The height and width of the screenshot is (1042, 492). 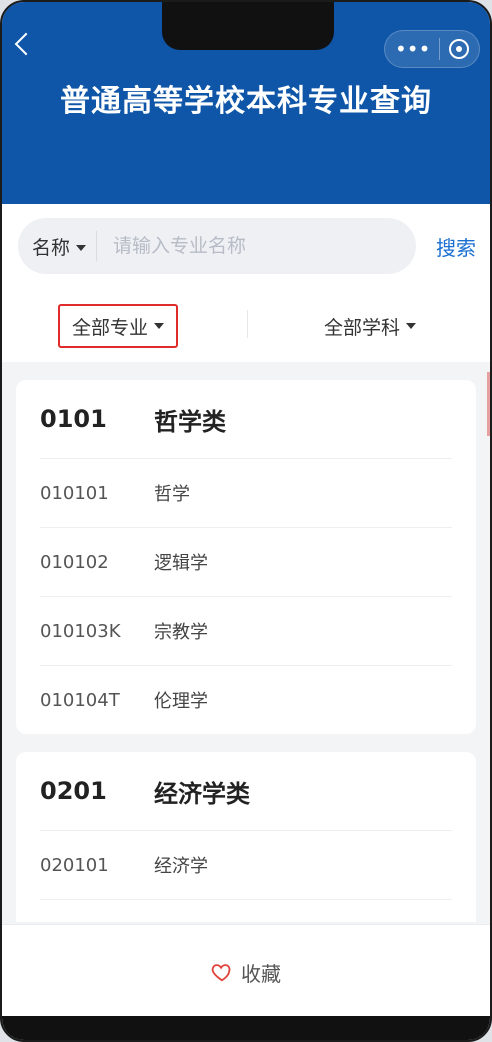 I want to click on favorite-button: 收藏, so click(x=246, y=972).